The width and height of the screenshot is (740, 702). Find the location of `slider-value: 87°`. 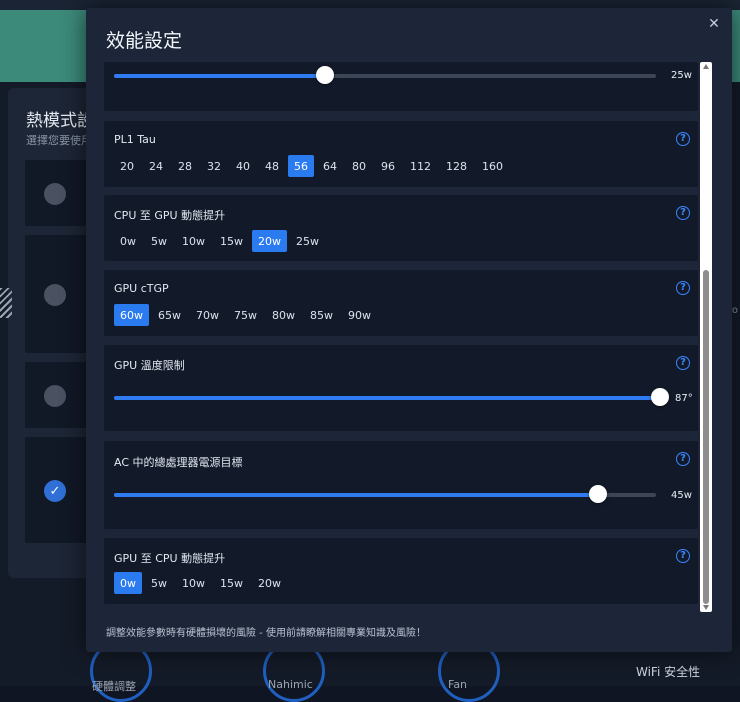

slider-value: 87° is located at coordinates (684, 398).